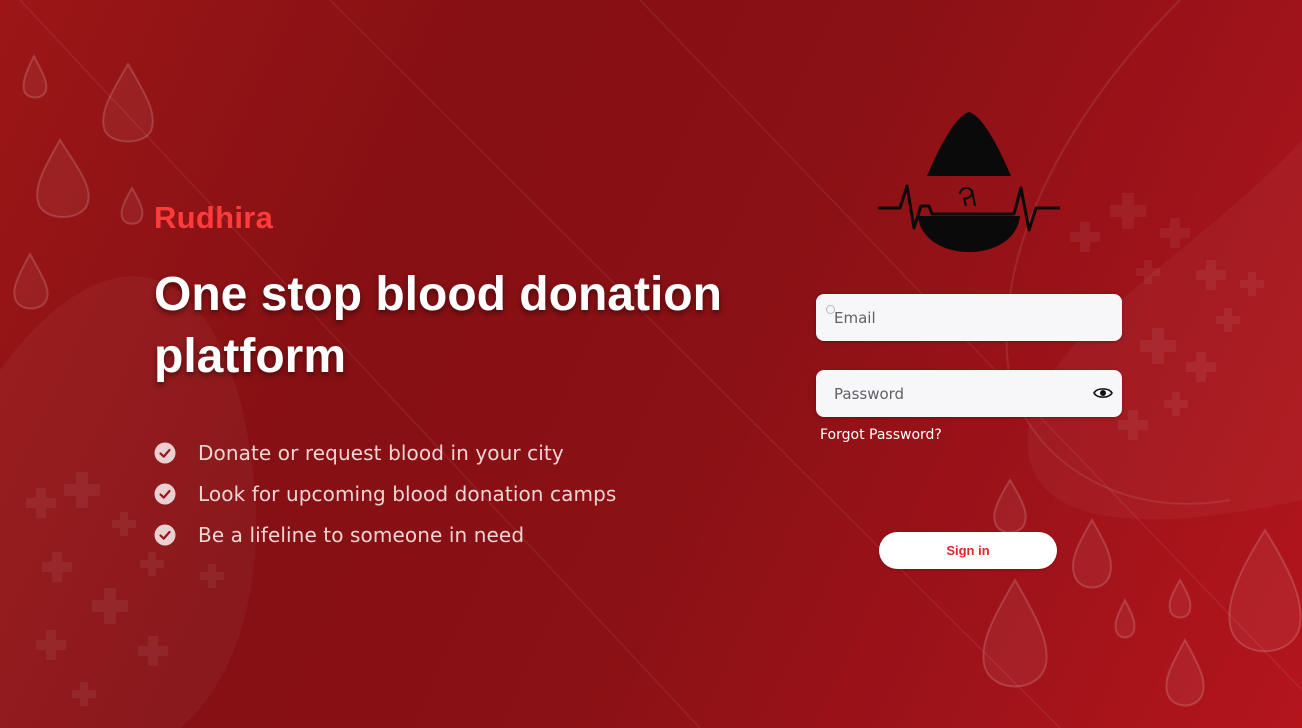  What do you see at coordinates (381, 452) in the screenshot?
I see `feature-text: Donate or request blood in your city` at bounding box center [381, 452].